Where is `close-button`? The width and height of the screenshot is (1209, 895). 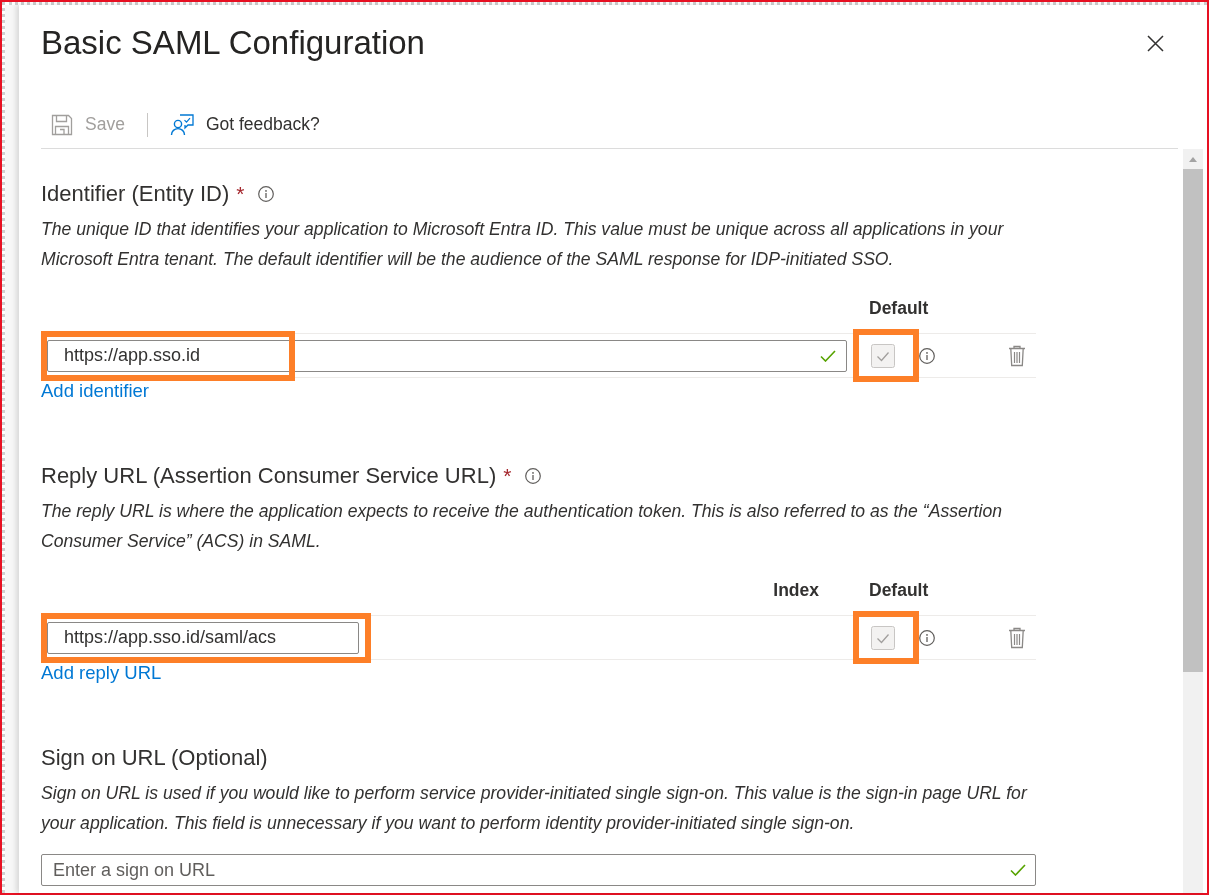 close-button is located at coordinates (1155, 43).